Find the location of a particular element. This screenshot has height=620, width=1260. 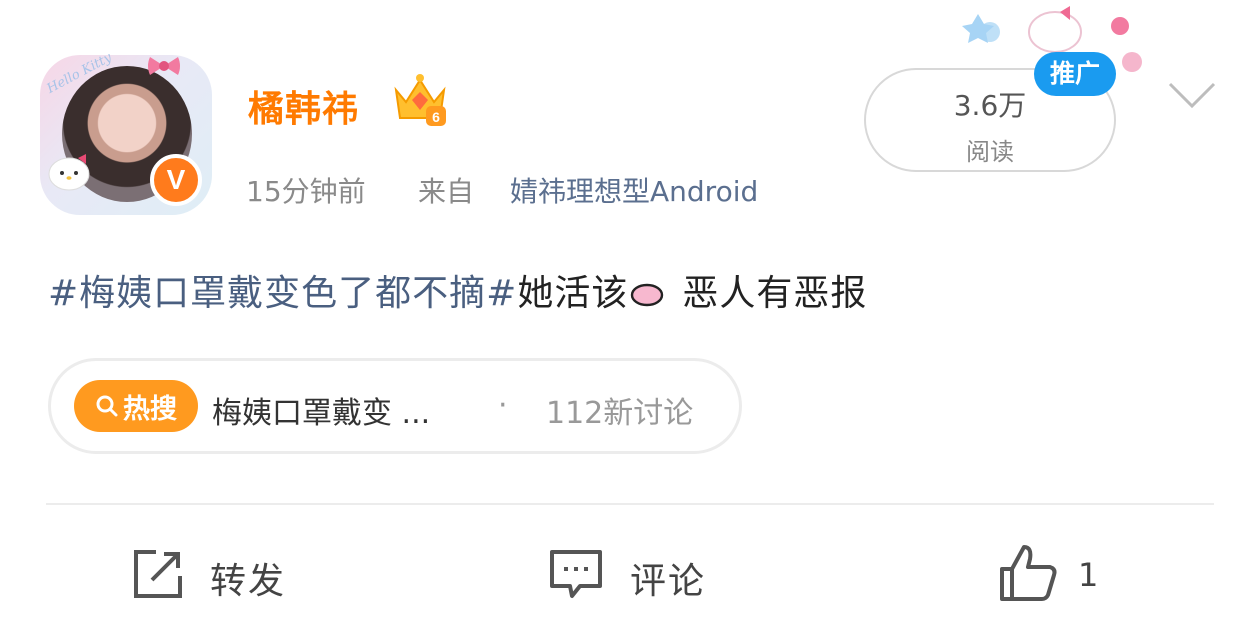

from-label: 来自 is located at coordinates (446, 191).